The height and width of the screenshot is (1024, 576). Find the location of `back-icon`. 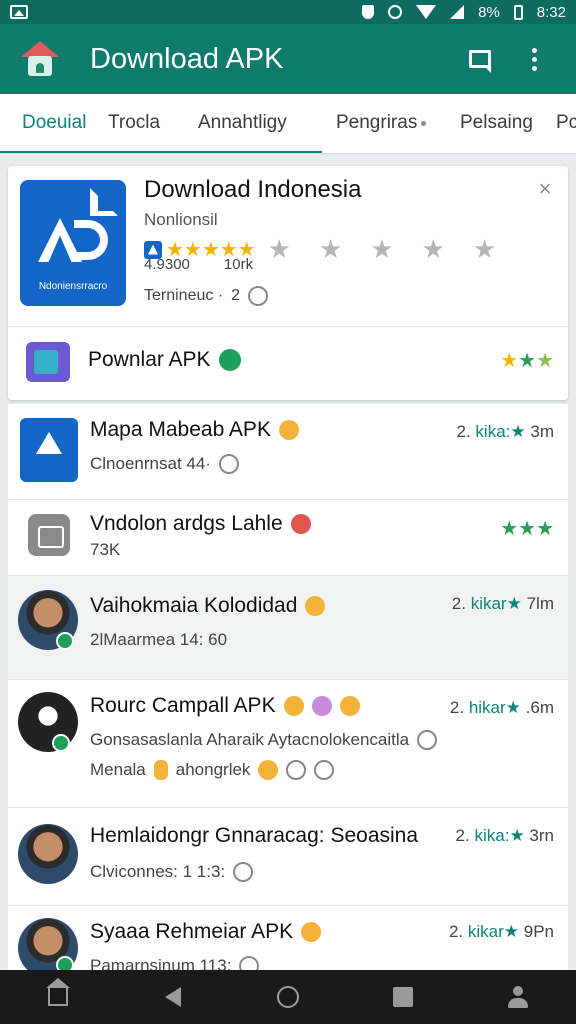

back-icon is located at coordinates (172, 997).